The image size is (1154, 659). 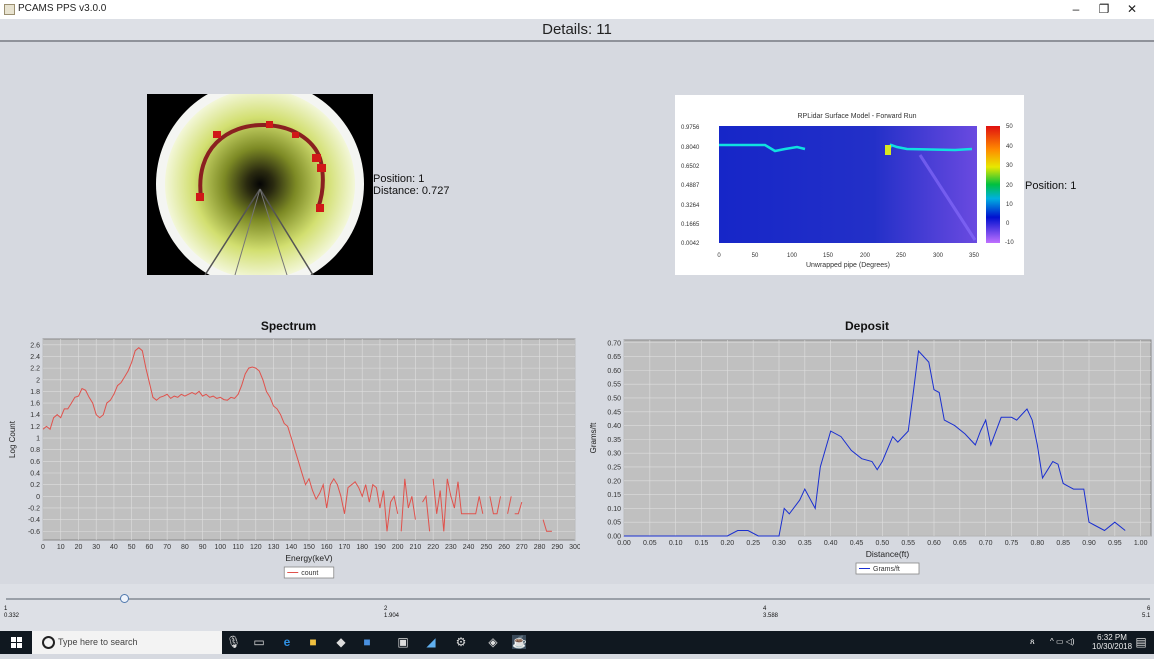 What do you see at coordinates (433, 547) in the screenshot?
I see `x-tick-label: 220` at bounding box center [433, 547].